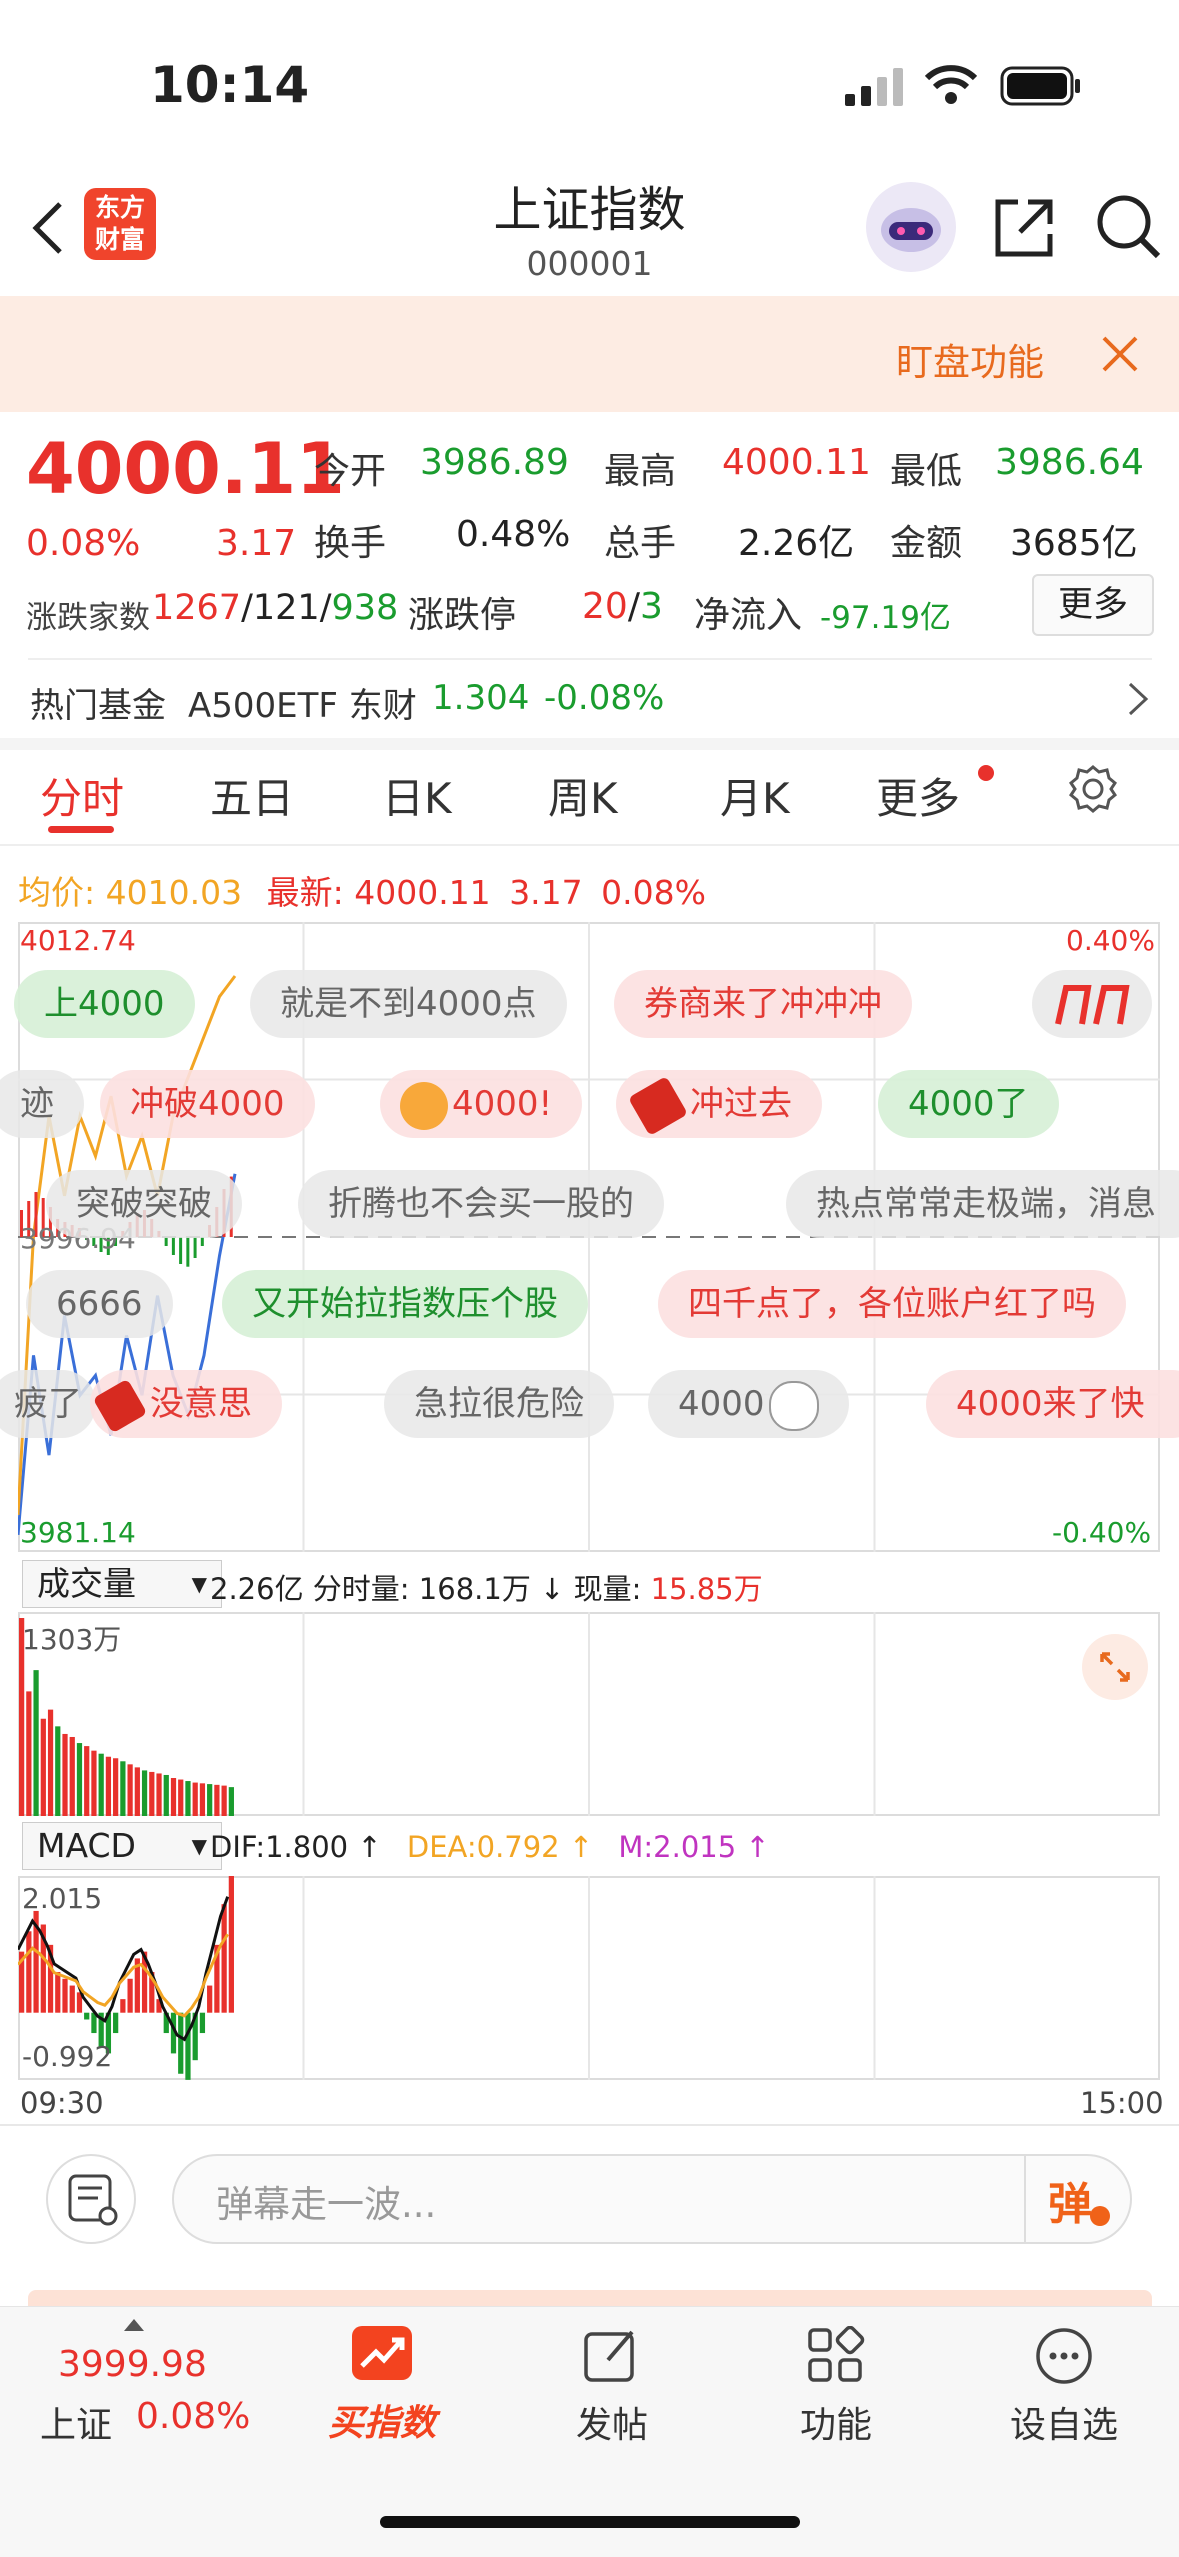  What do you see at coordinates (1102, 1532) in the screenshot?
I see `axis-bottom-pct: -0.40%` at bounding box center [1102, 1532].